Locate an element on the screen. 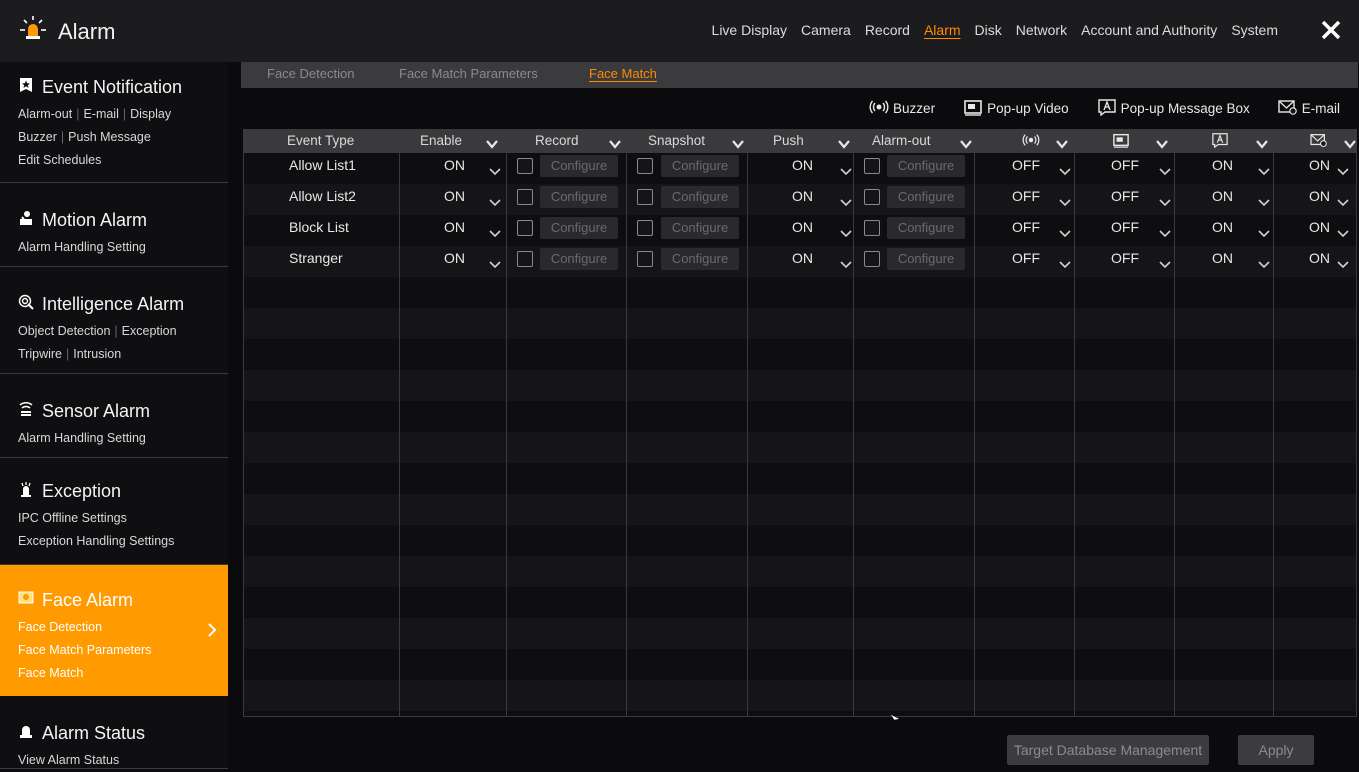 This screenshot has width=1359, height=772. sidebar-link-display: Display is located at coordinates (150, 114).